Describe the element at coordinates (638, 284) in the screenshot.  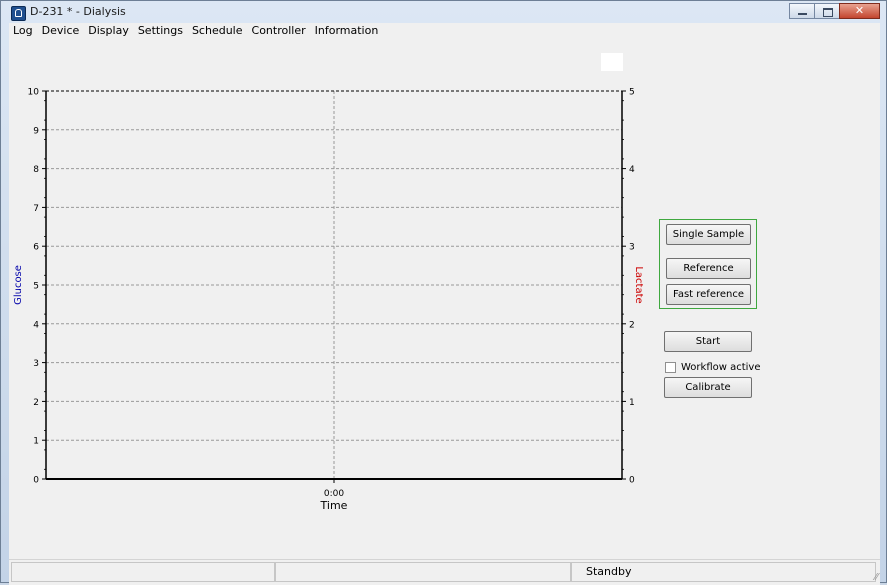
I see `y-axis-label-right: Lactate` at that location.